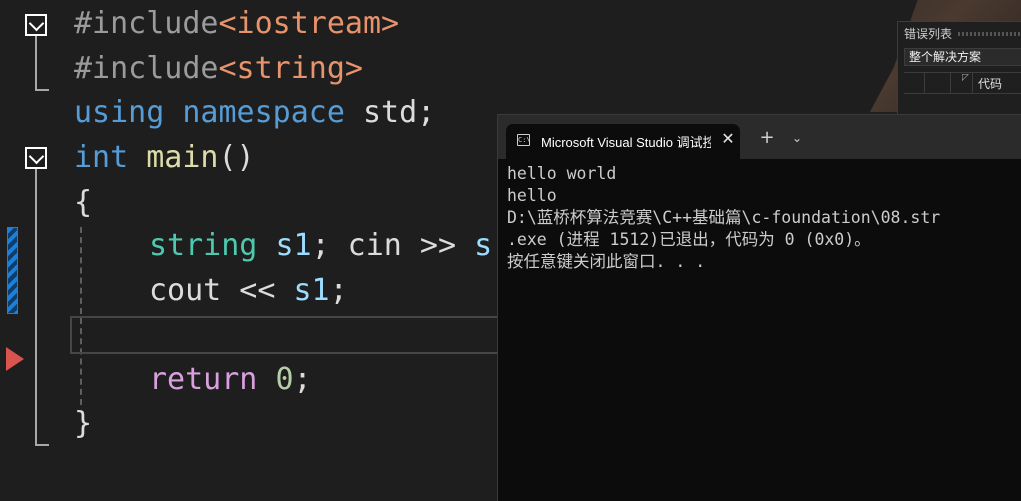  Describe the element at coordinates (291, 68) in the screenshot. I see `code-token: <string>` at that location.